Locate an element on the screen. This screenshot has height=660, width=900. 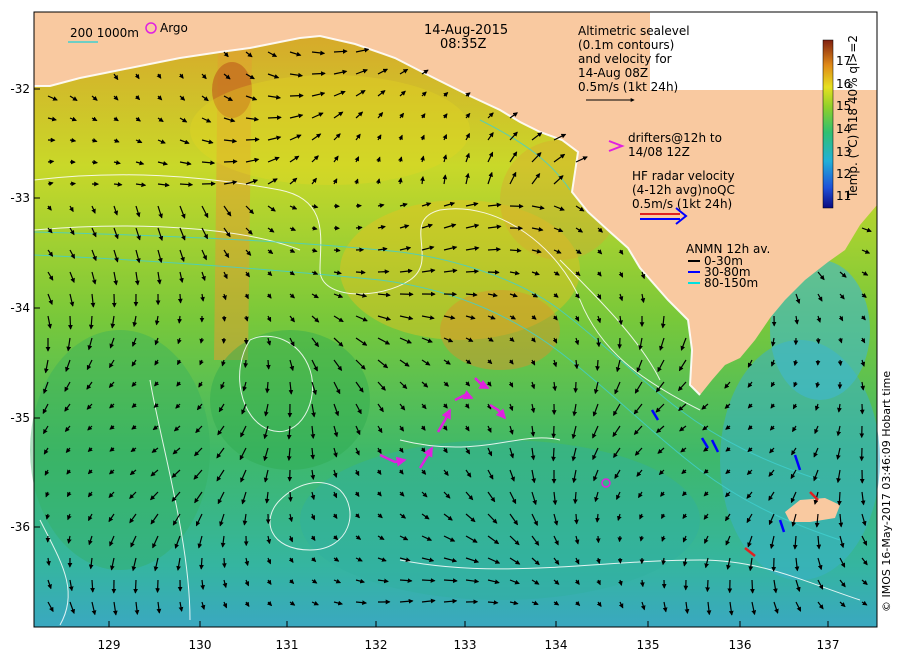
lon-tick-label: 136 is located at coordinates (740, 645).